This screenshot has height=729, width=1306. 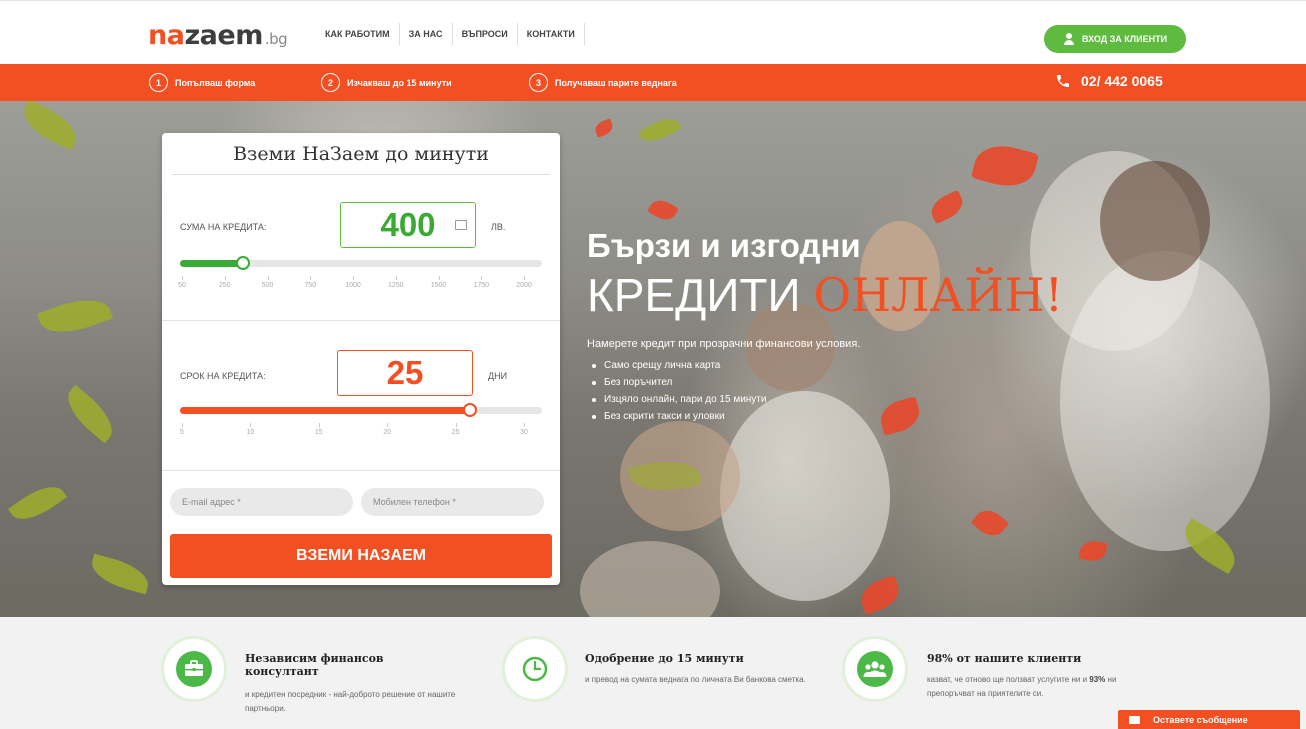 I want to click on phone-icon, so click(x=1063, y=81).